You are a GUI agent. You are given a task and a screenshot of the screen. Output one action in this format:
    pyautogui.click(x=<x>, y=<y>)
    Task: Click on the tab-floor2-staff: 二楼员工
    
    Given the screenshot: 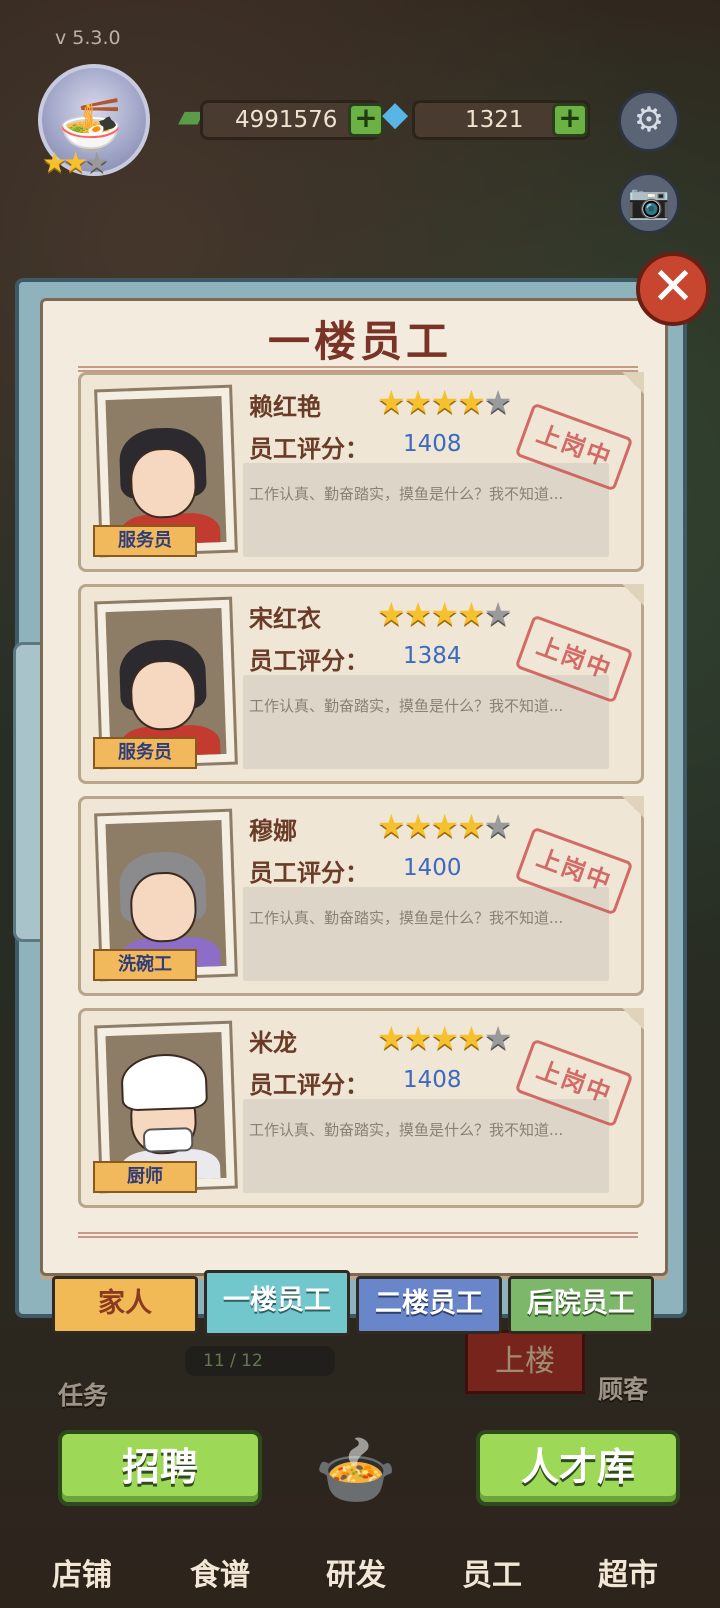 What is the action you would take?
    pyautogui.click(x=429, y=1305)
    